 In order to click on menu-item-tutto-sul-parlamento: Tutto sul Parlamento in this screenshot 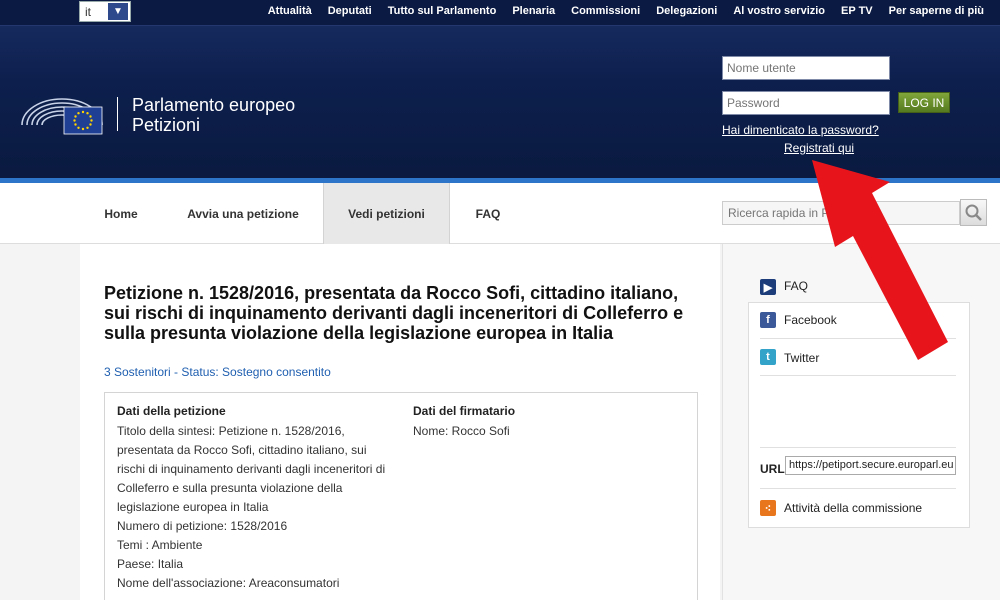, I will do `click(442, 11)`.